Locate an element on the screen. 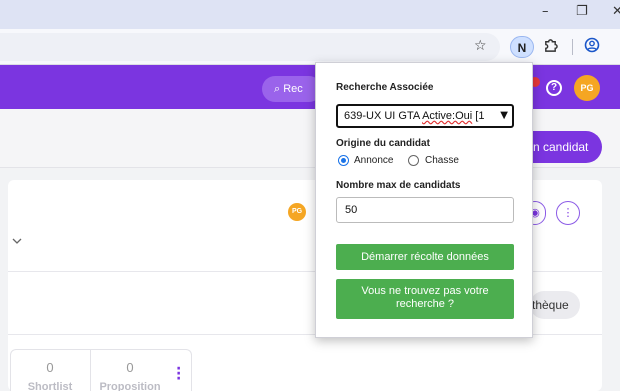  header-search-button: ⌕ Rec is located at coordinates (292, 89).